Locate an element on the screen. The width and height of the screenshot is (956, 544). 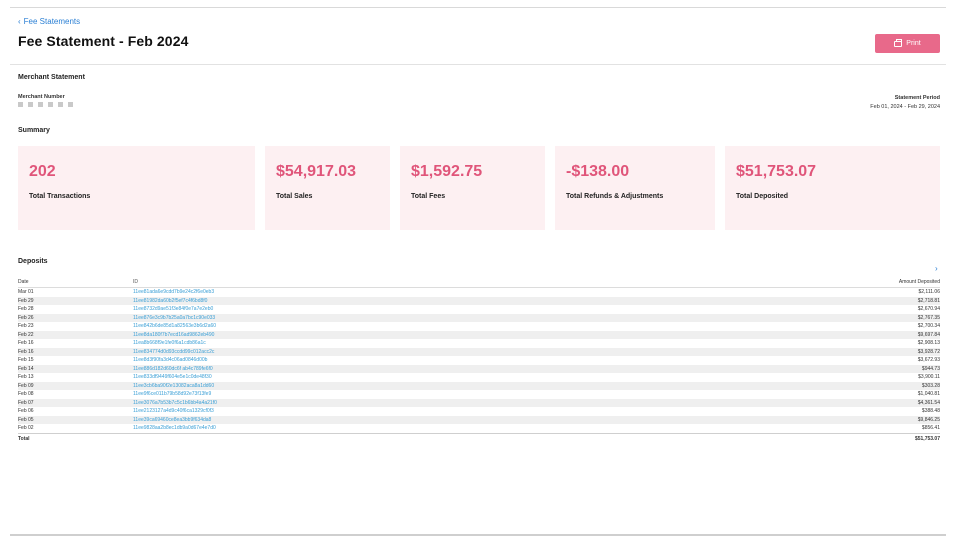
print-button-label: Print is located at coordinates (913, 43).